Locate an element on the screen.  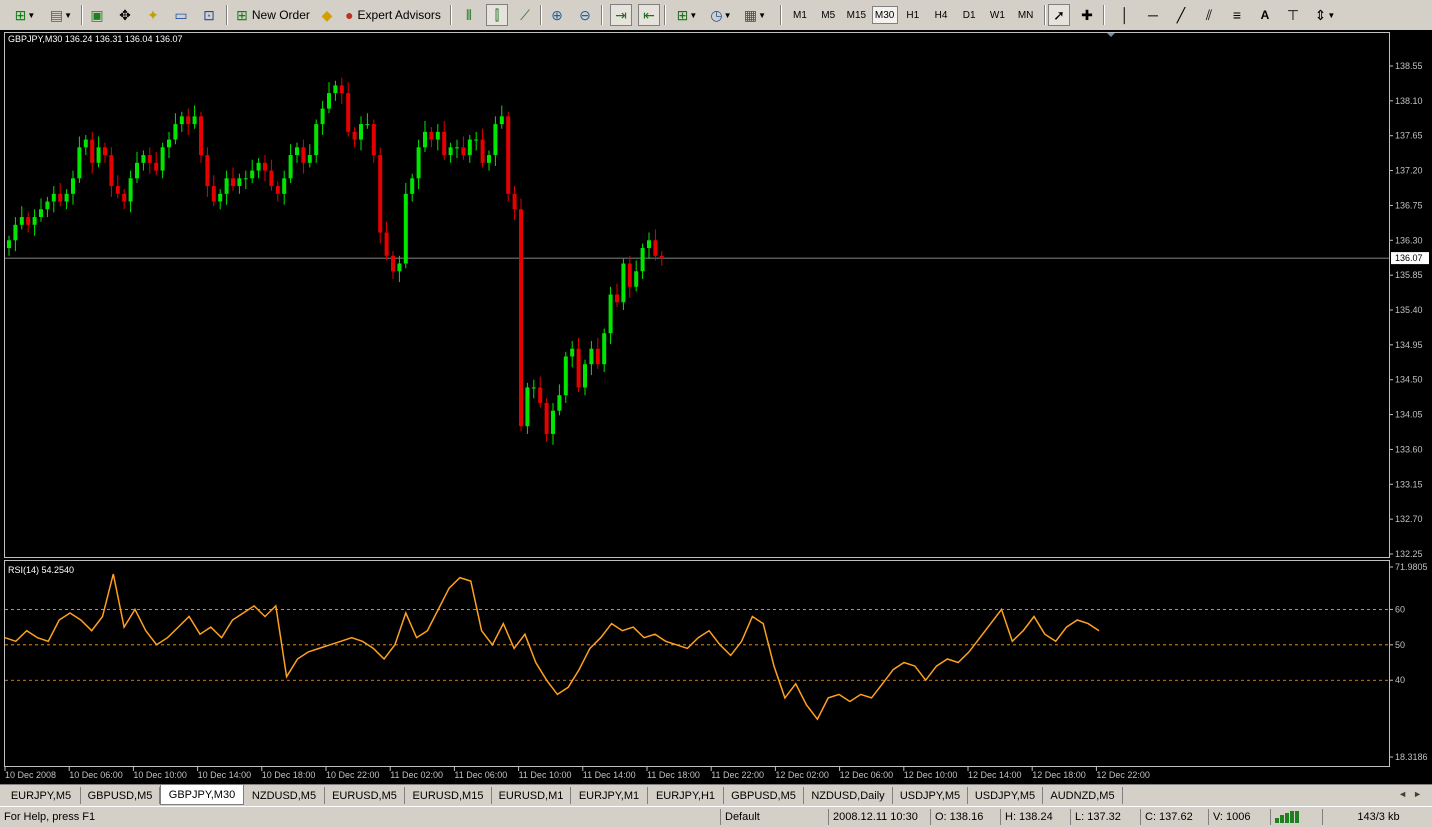
price-axis-label: 133.15 is located at coordinates (1409, 484).